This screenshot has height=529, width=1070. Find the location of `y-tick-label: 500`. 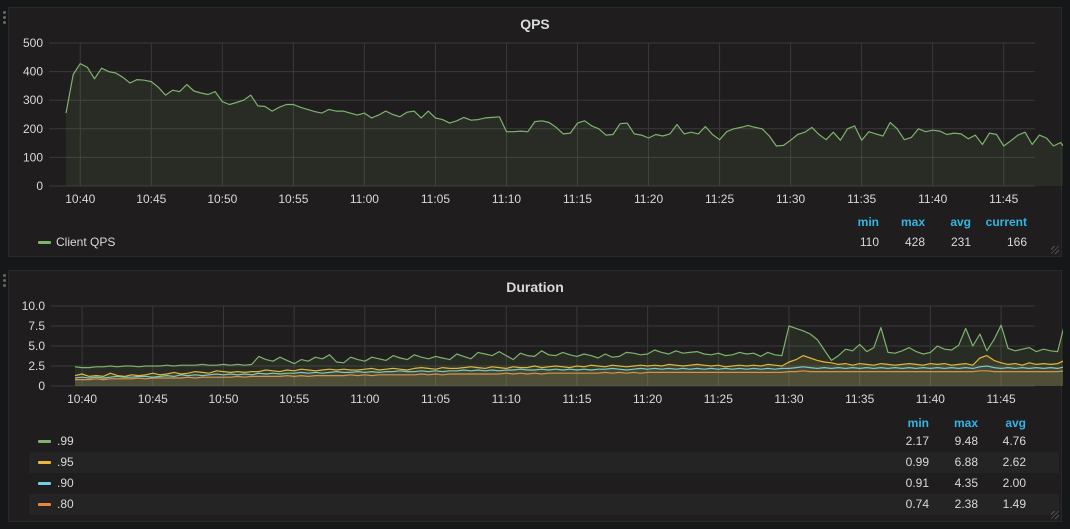

y-tick-label: 500 is located at coordinates (33, 43).